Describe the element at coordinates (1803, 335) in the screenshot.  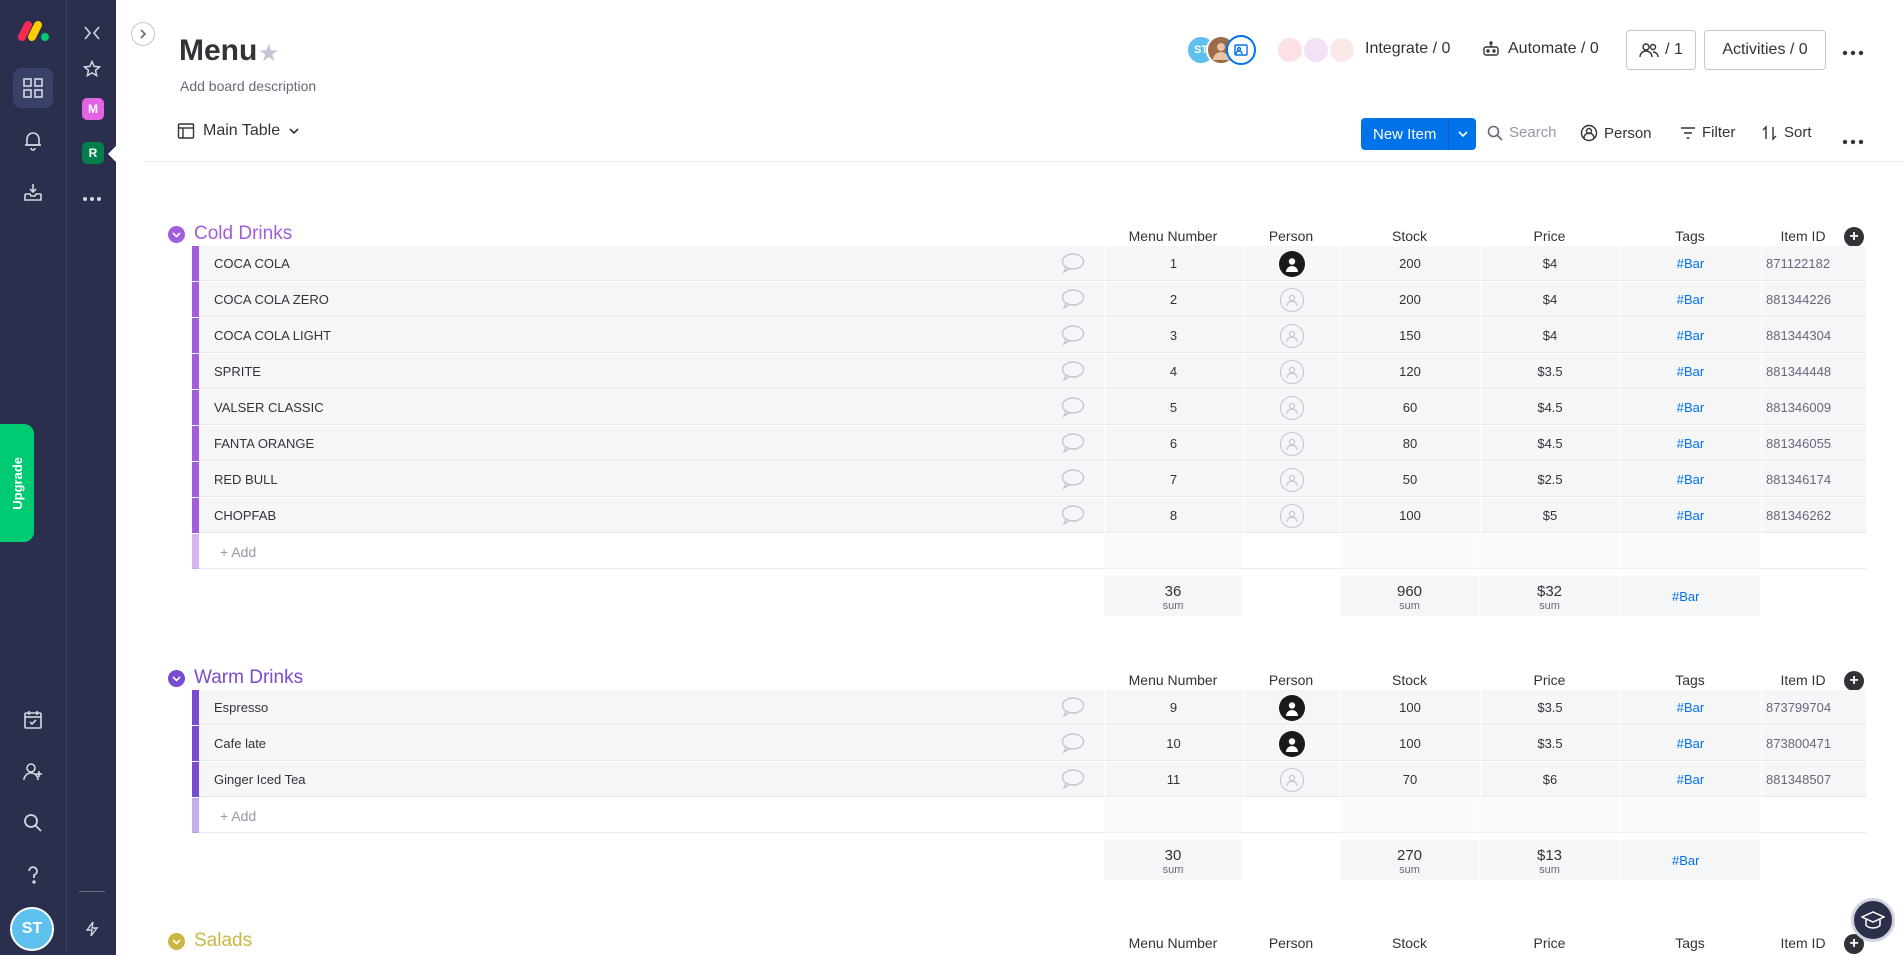
I see `item-id-cell: 881344304` at that location.